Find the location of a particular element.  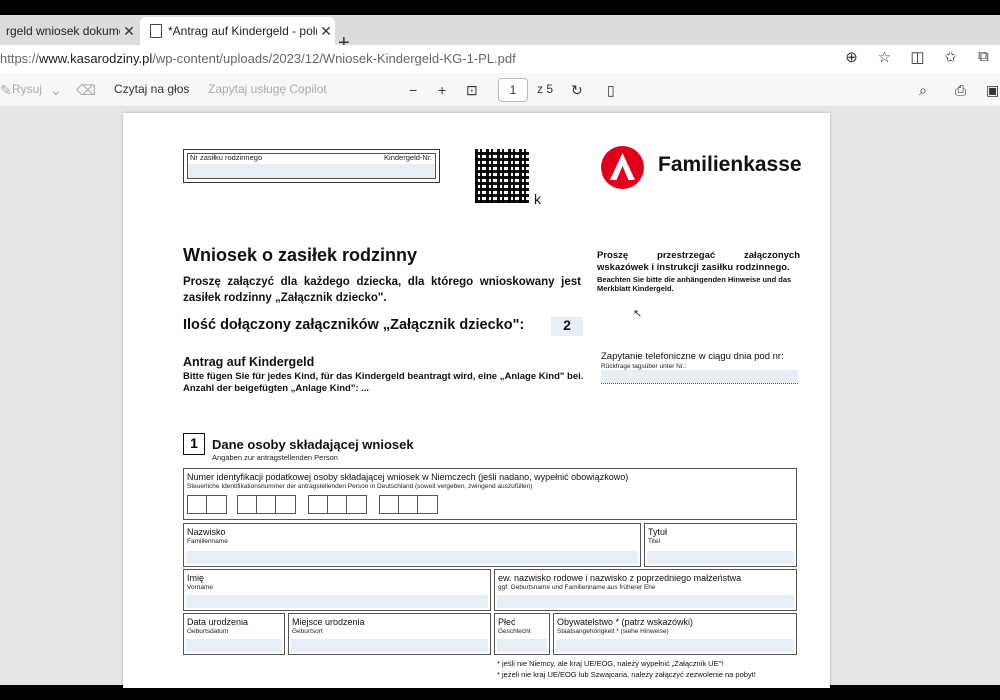

field-label-de: Geschlecht is located at coordinates (514, 631).